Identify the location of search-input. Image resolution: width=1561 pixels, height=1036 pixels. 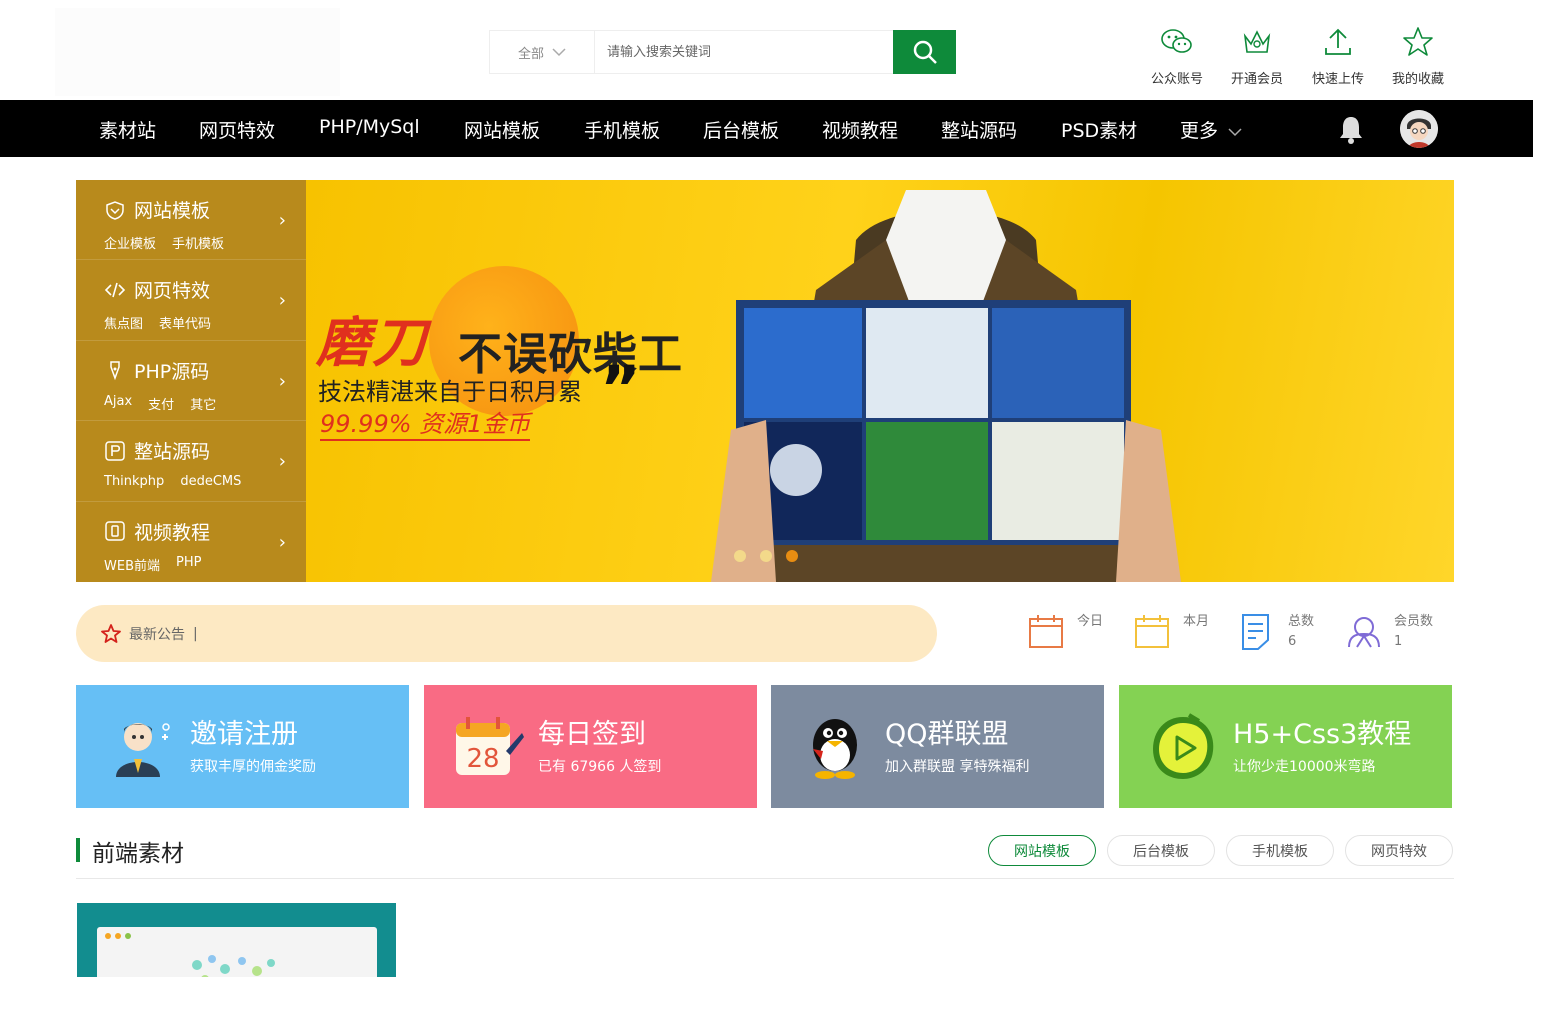
(744, 52).